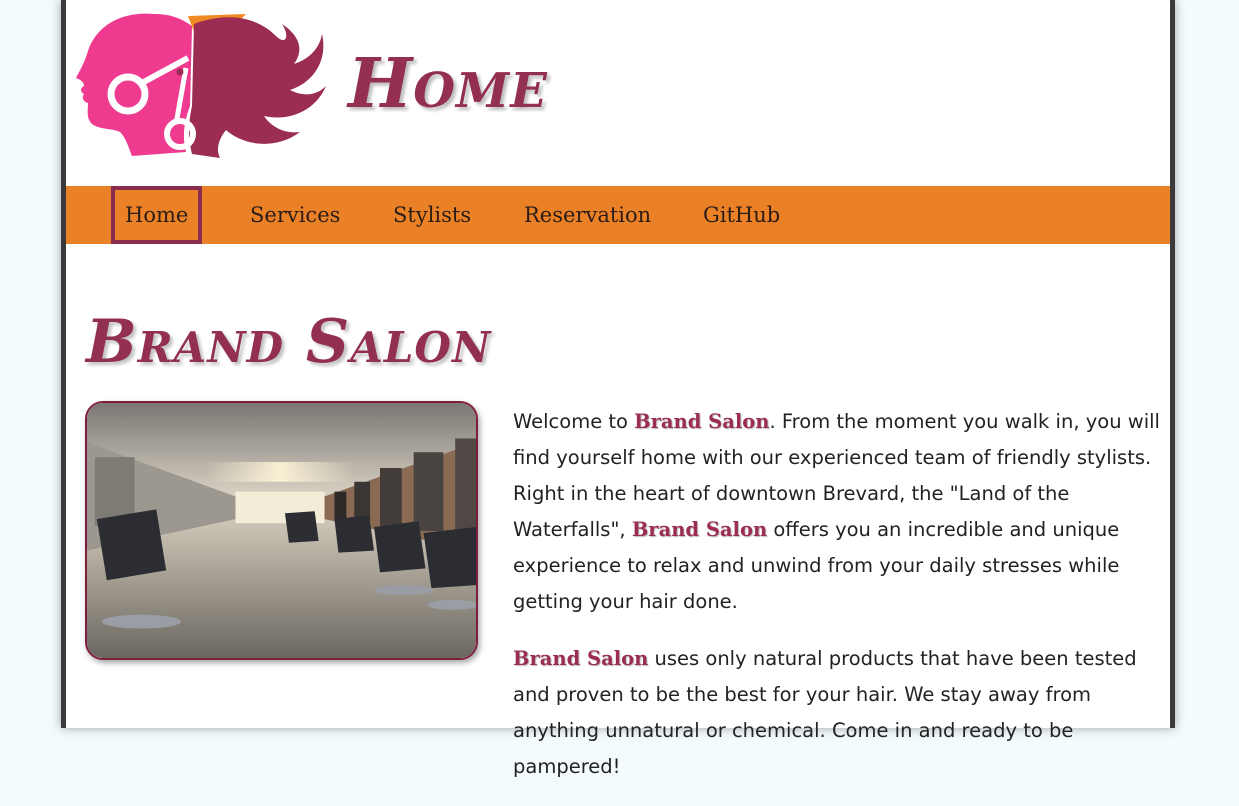 This screenshot has height=806, width=1239. Describe the element at coordinates (289, 342) in the screenshot. I see `section-title: Brand Salon` at that location.